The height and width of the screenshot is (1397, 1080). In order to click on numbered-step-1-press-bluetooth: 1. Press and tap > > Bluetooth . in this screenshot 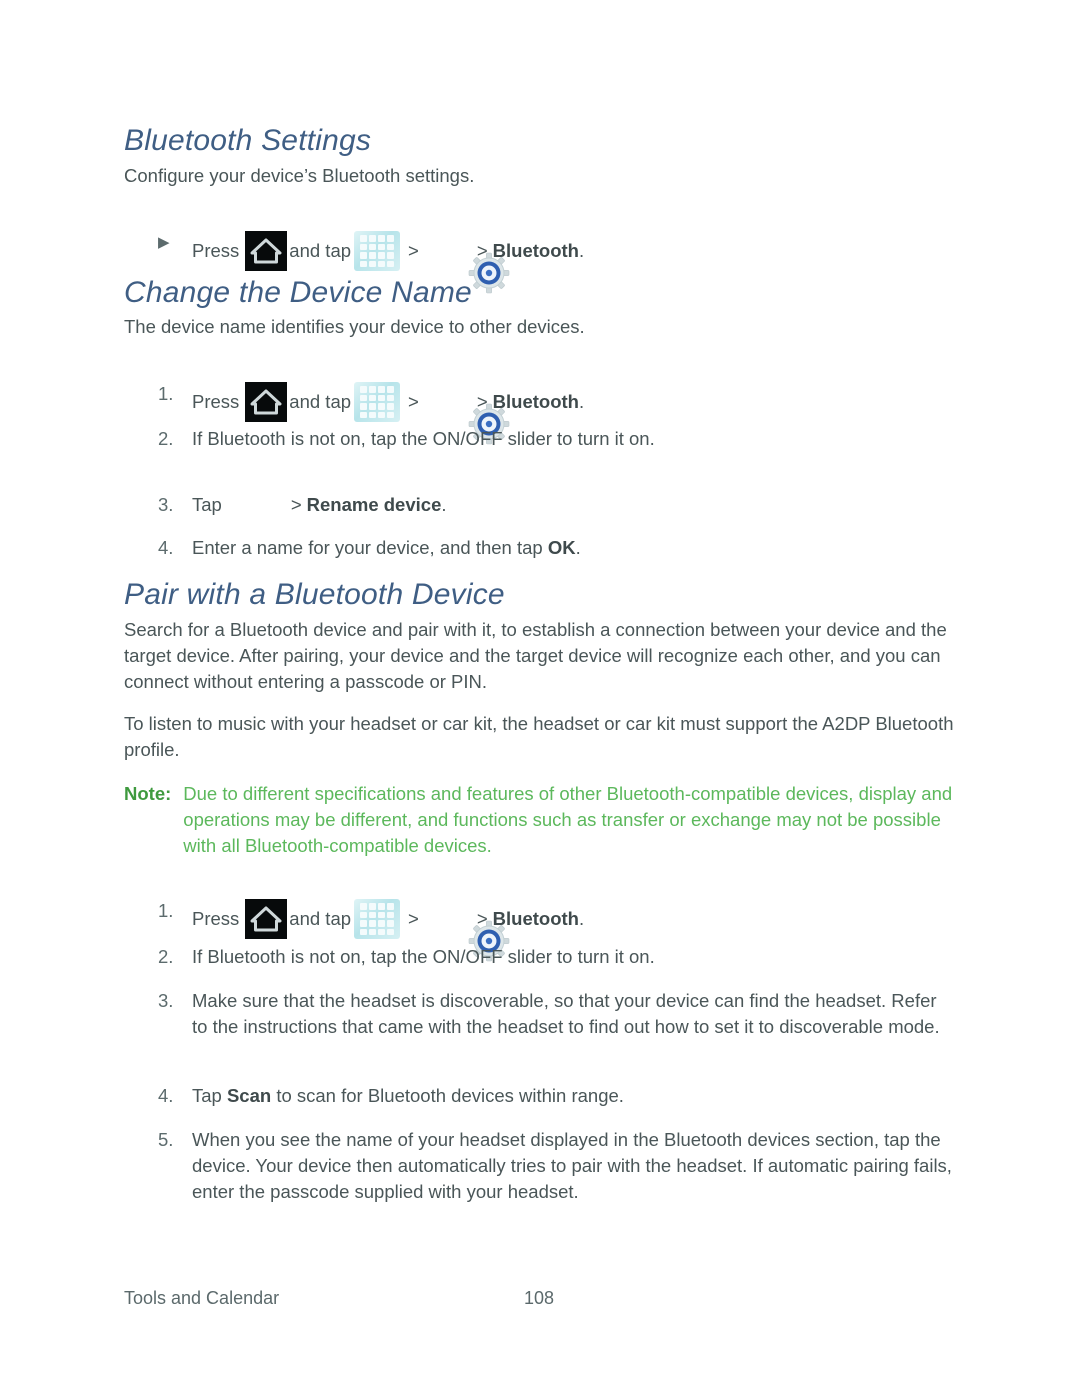, I will do `click(558, 413)`.